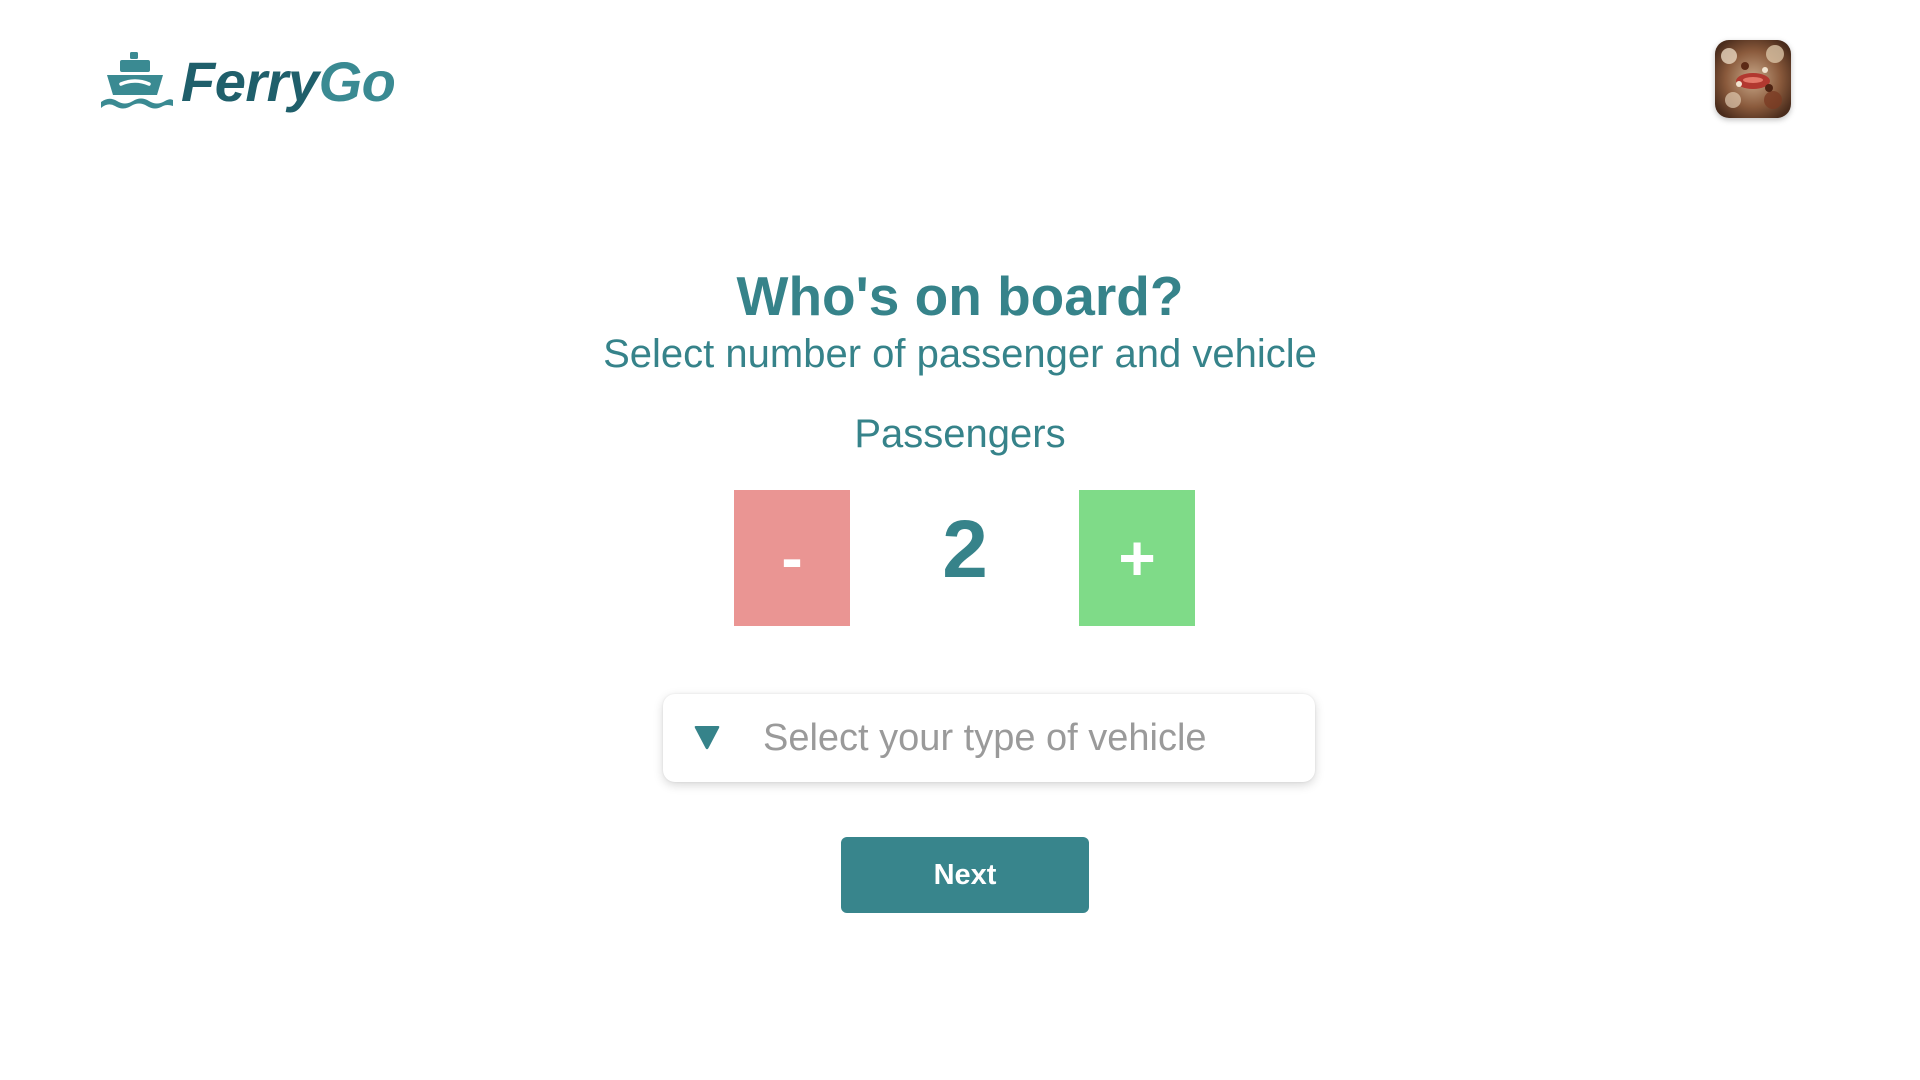  Describe the element at coordinates (792, 558) in the screenshot. I see `decrement-passengers-button: -` at that location.